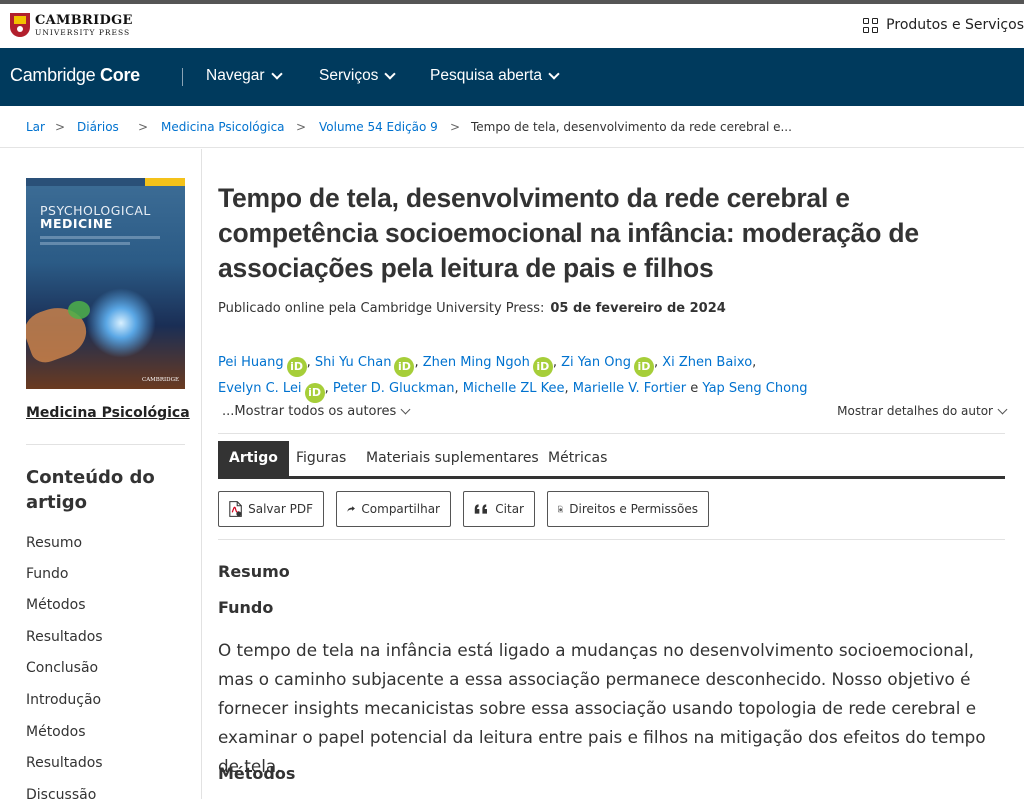 Image resolution: width=1024 pixels, height=799 pixels. What do you see at coordinates (20, 25) in the screenshot?
I see `cambridge-crest-icon` at bounding box center [20, 25].